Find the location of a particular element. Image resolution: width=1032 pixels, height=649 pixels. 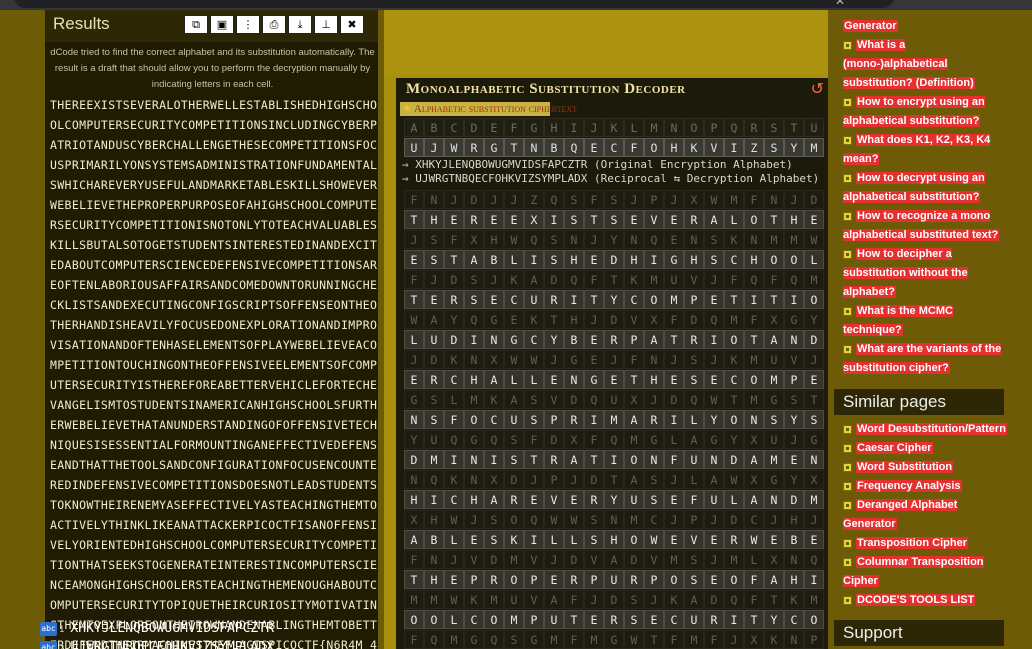

grid-cell: Z is located at coordinates (754, 147).